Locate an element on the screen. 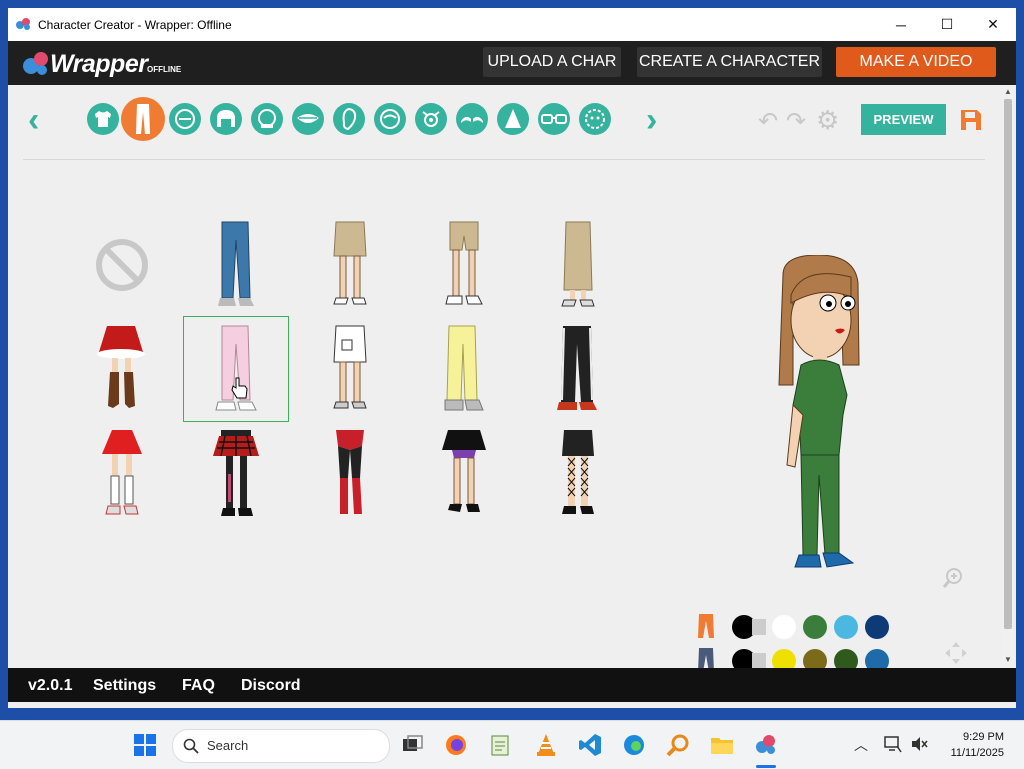  swatch-yellow is located at coordinates (784, 658).